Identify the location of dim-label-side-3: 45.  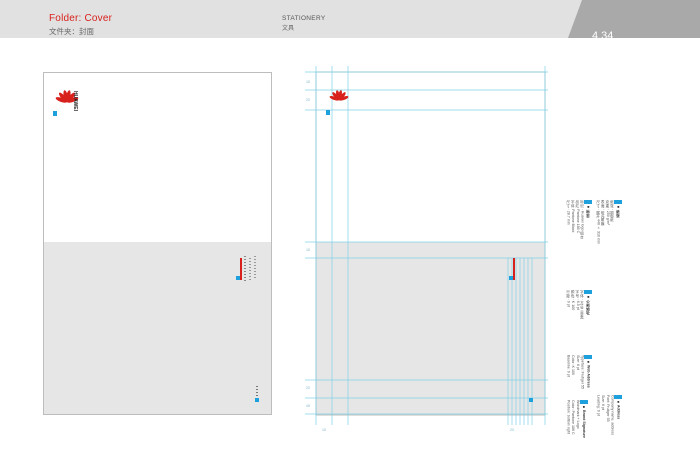
(308, 406).